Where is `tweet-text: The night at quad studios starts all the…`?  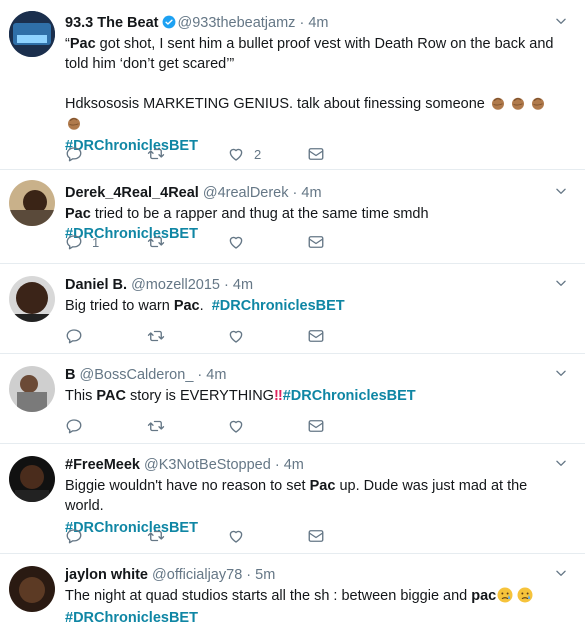 tweet-text: The night at quad studios starts all the… is located at coordinates (316, 596).